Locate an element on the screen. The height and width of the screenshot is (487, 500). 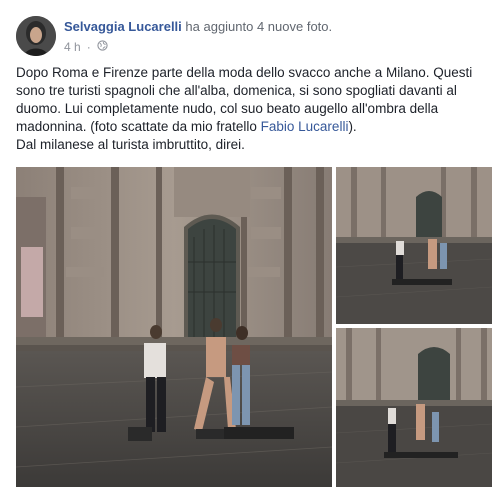
avatar is located at coordinates (36, 36).